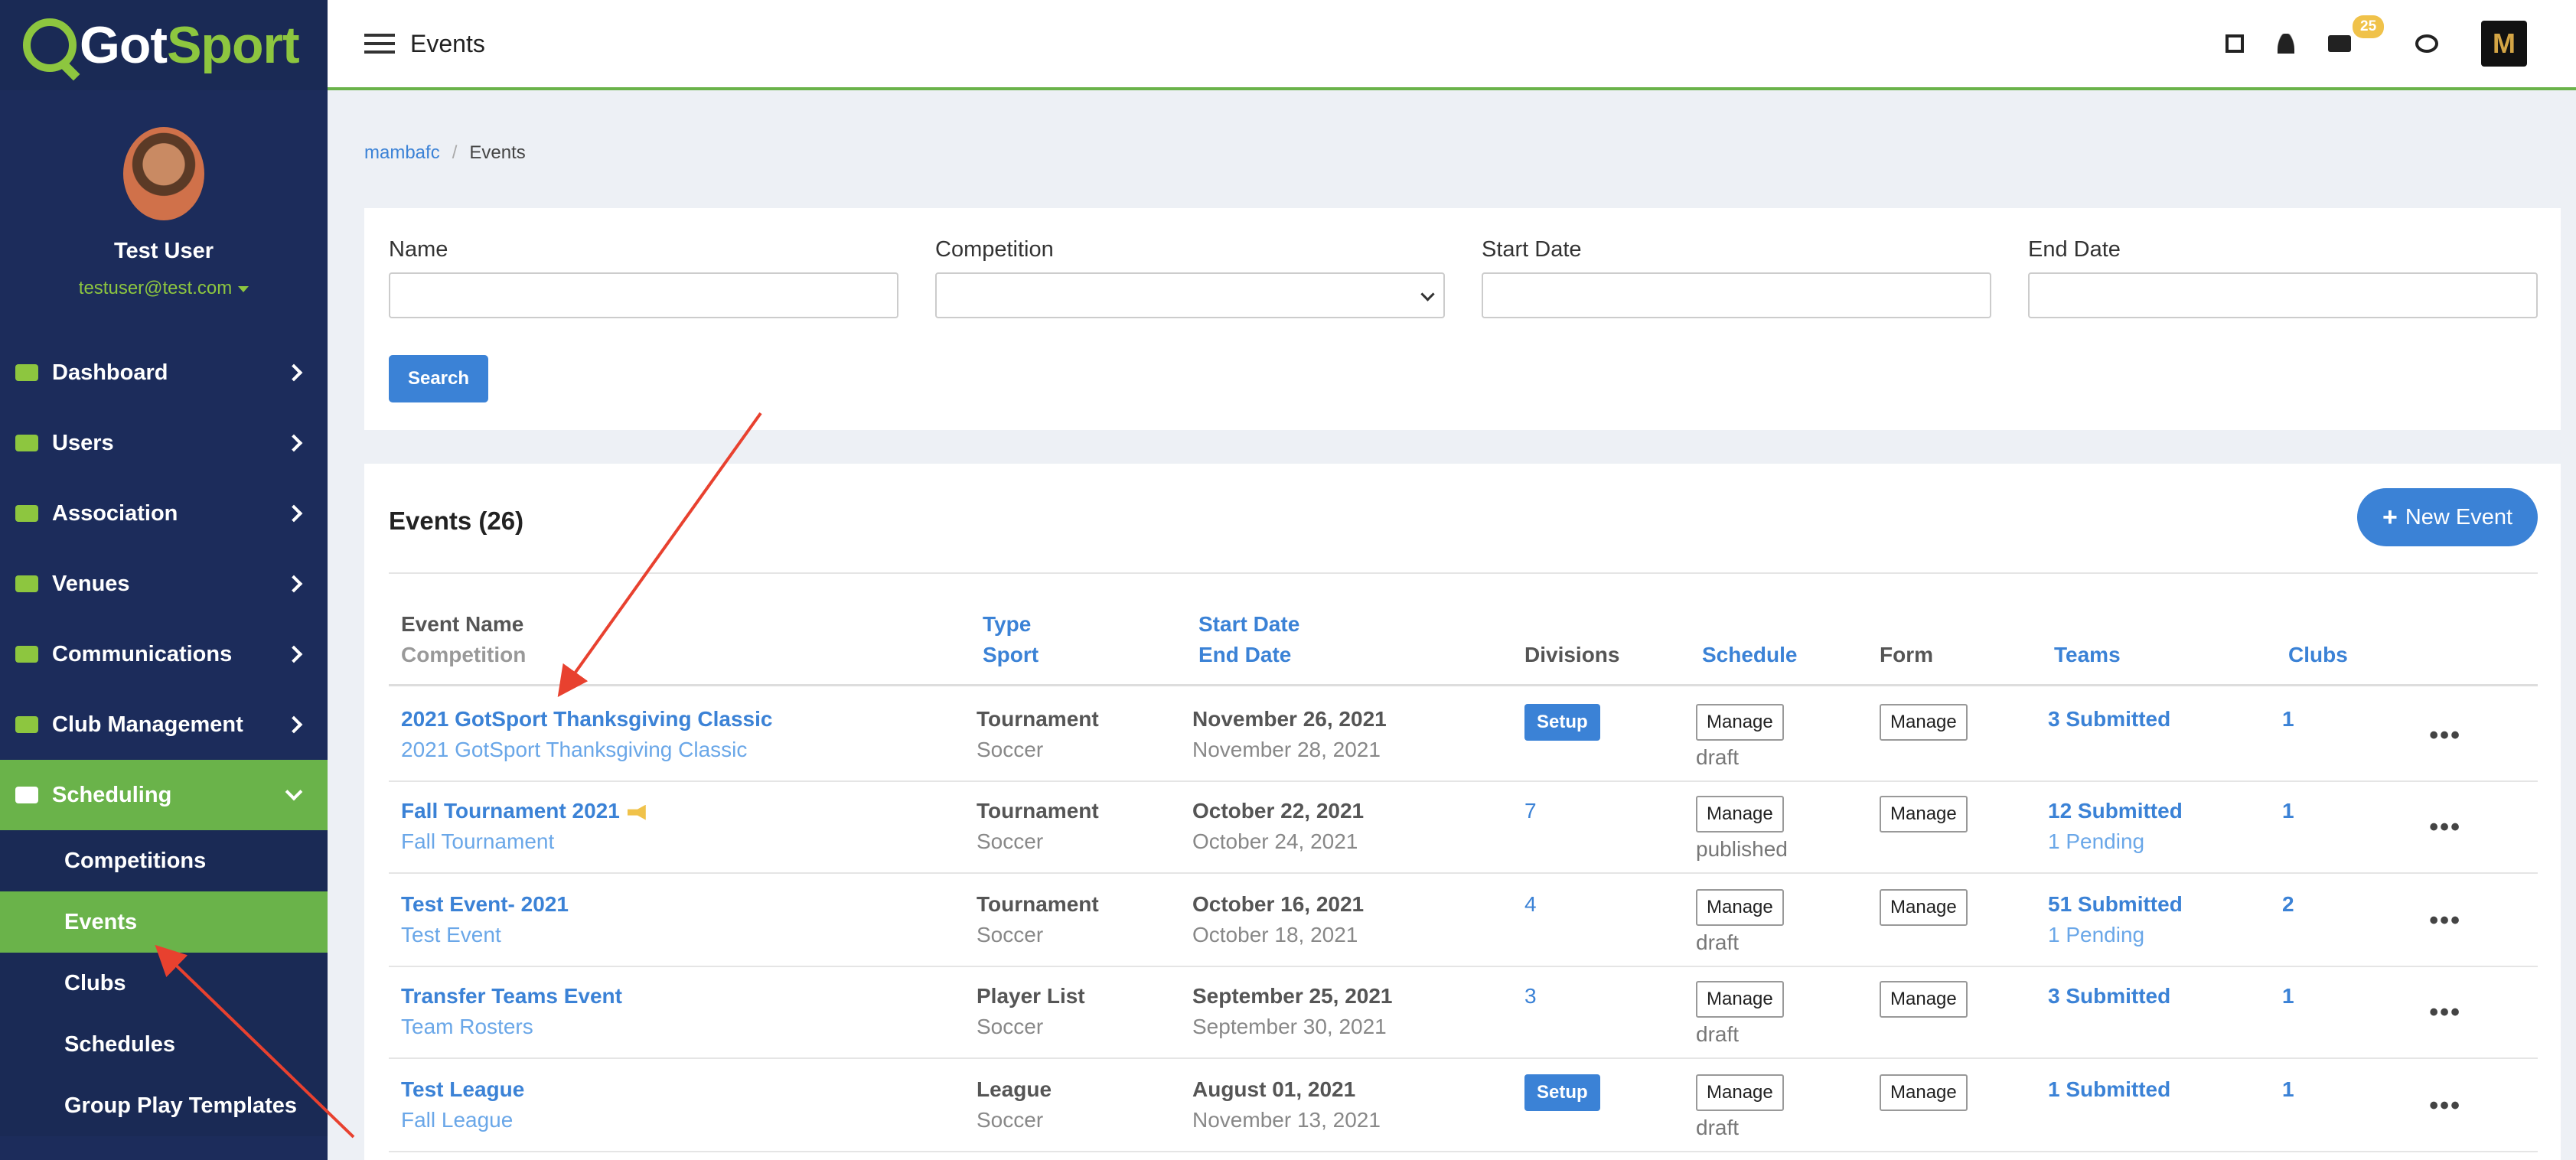 Image resolution: width=2576 pixels, height=1160 pixels. I want to click on sidebar-subitem-group-play-templates: Group Play Templates, so click(164, 1106).